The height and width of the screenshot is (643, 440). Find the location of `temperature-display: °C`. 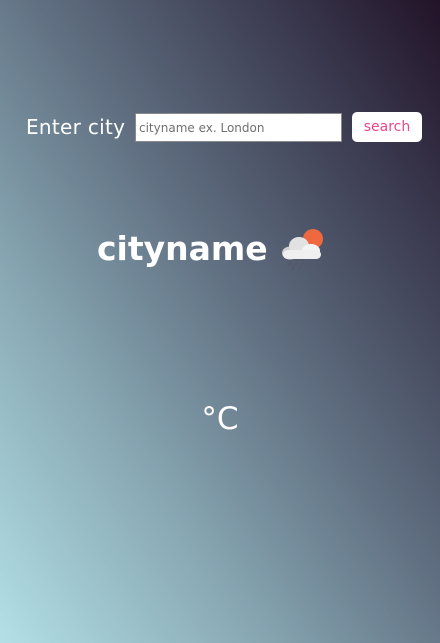

temperature-display: °C is located at coordinates (220, 419).